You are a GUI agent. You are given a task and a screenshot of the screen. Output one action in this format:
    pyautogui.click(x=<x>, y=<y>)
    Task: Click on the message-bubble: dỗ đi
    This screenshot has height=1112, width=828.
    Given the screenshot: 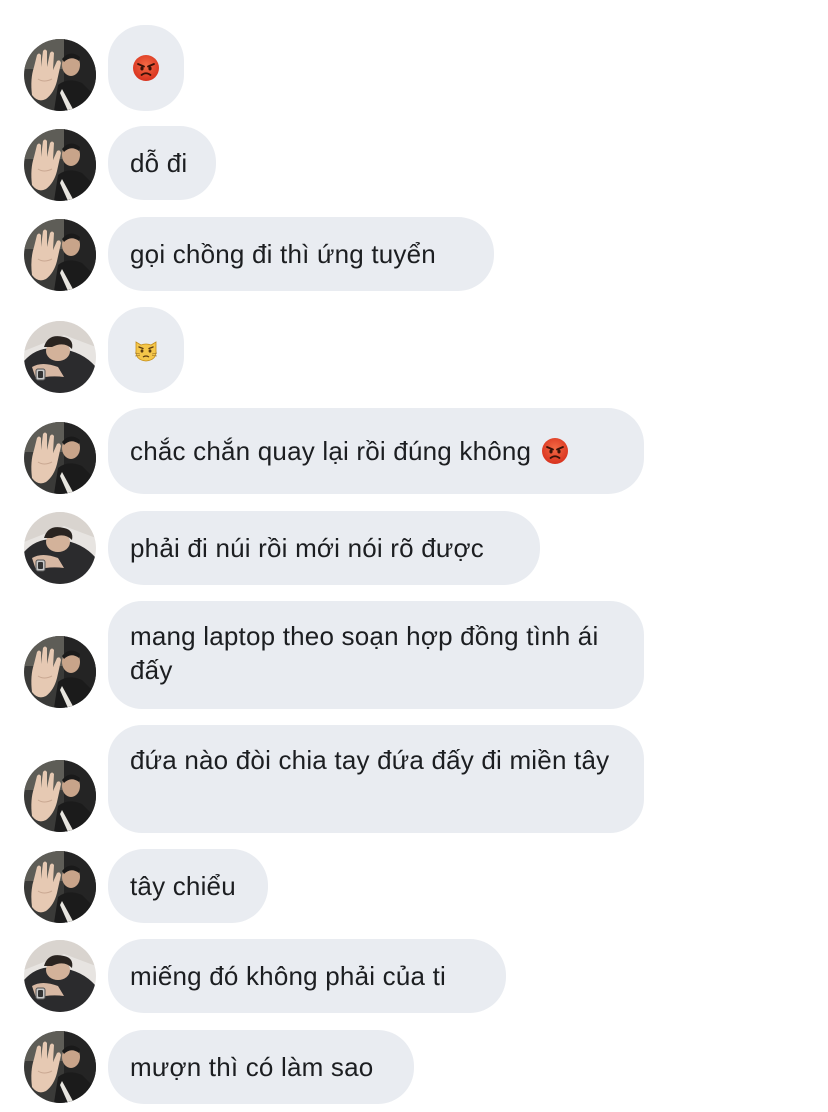 What is the action you would take?
    pyautogui.click(x=162, y=163)
    